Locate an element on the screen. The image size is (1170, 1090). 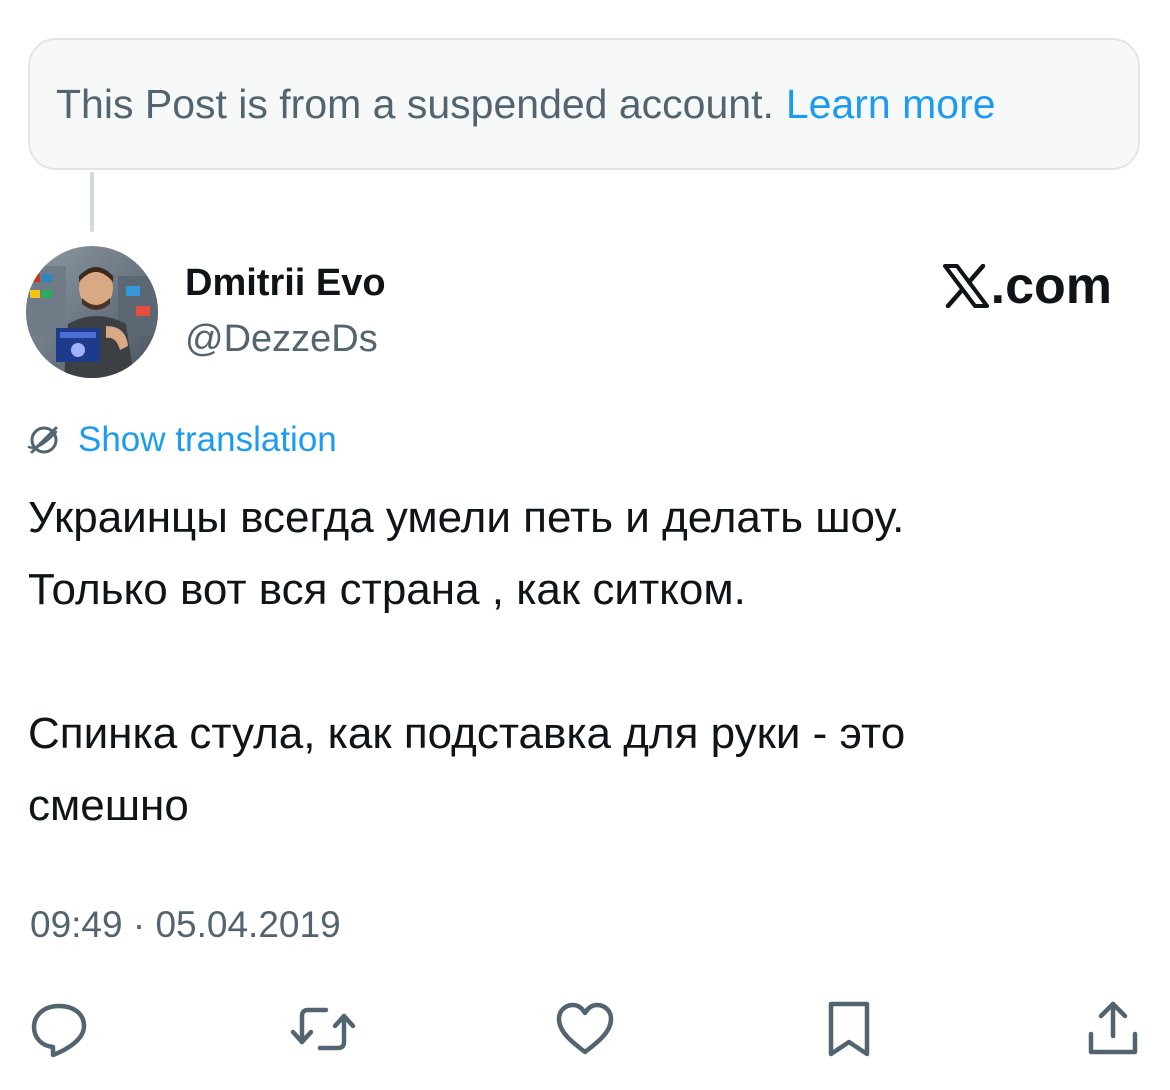
share-button is located at coordinates (1113, 1029).